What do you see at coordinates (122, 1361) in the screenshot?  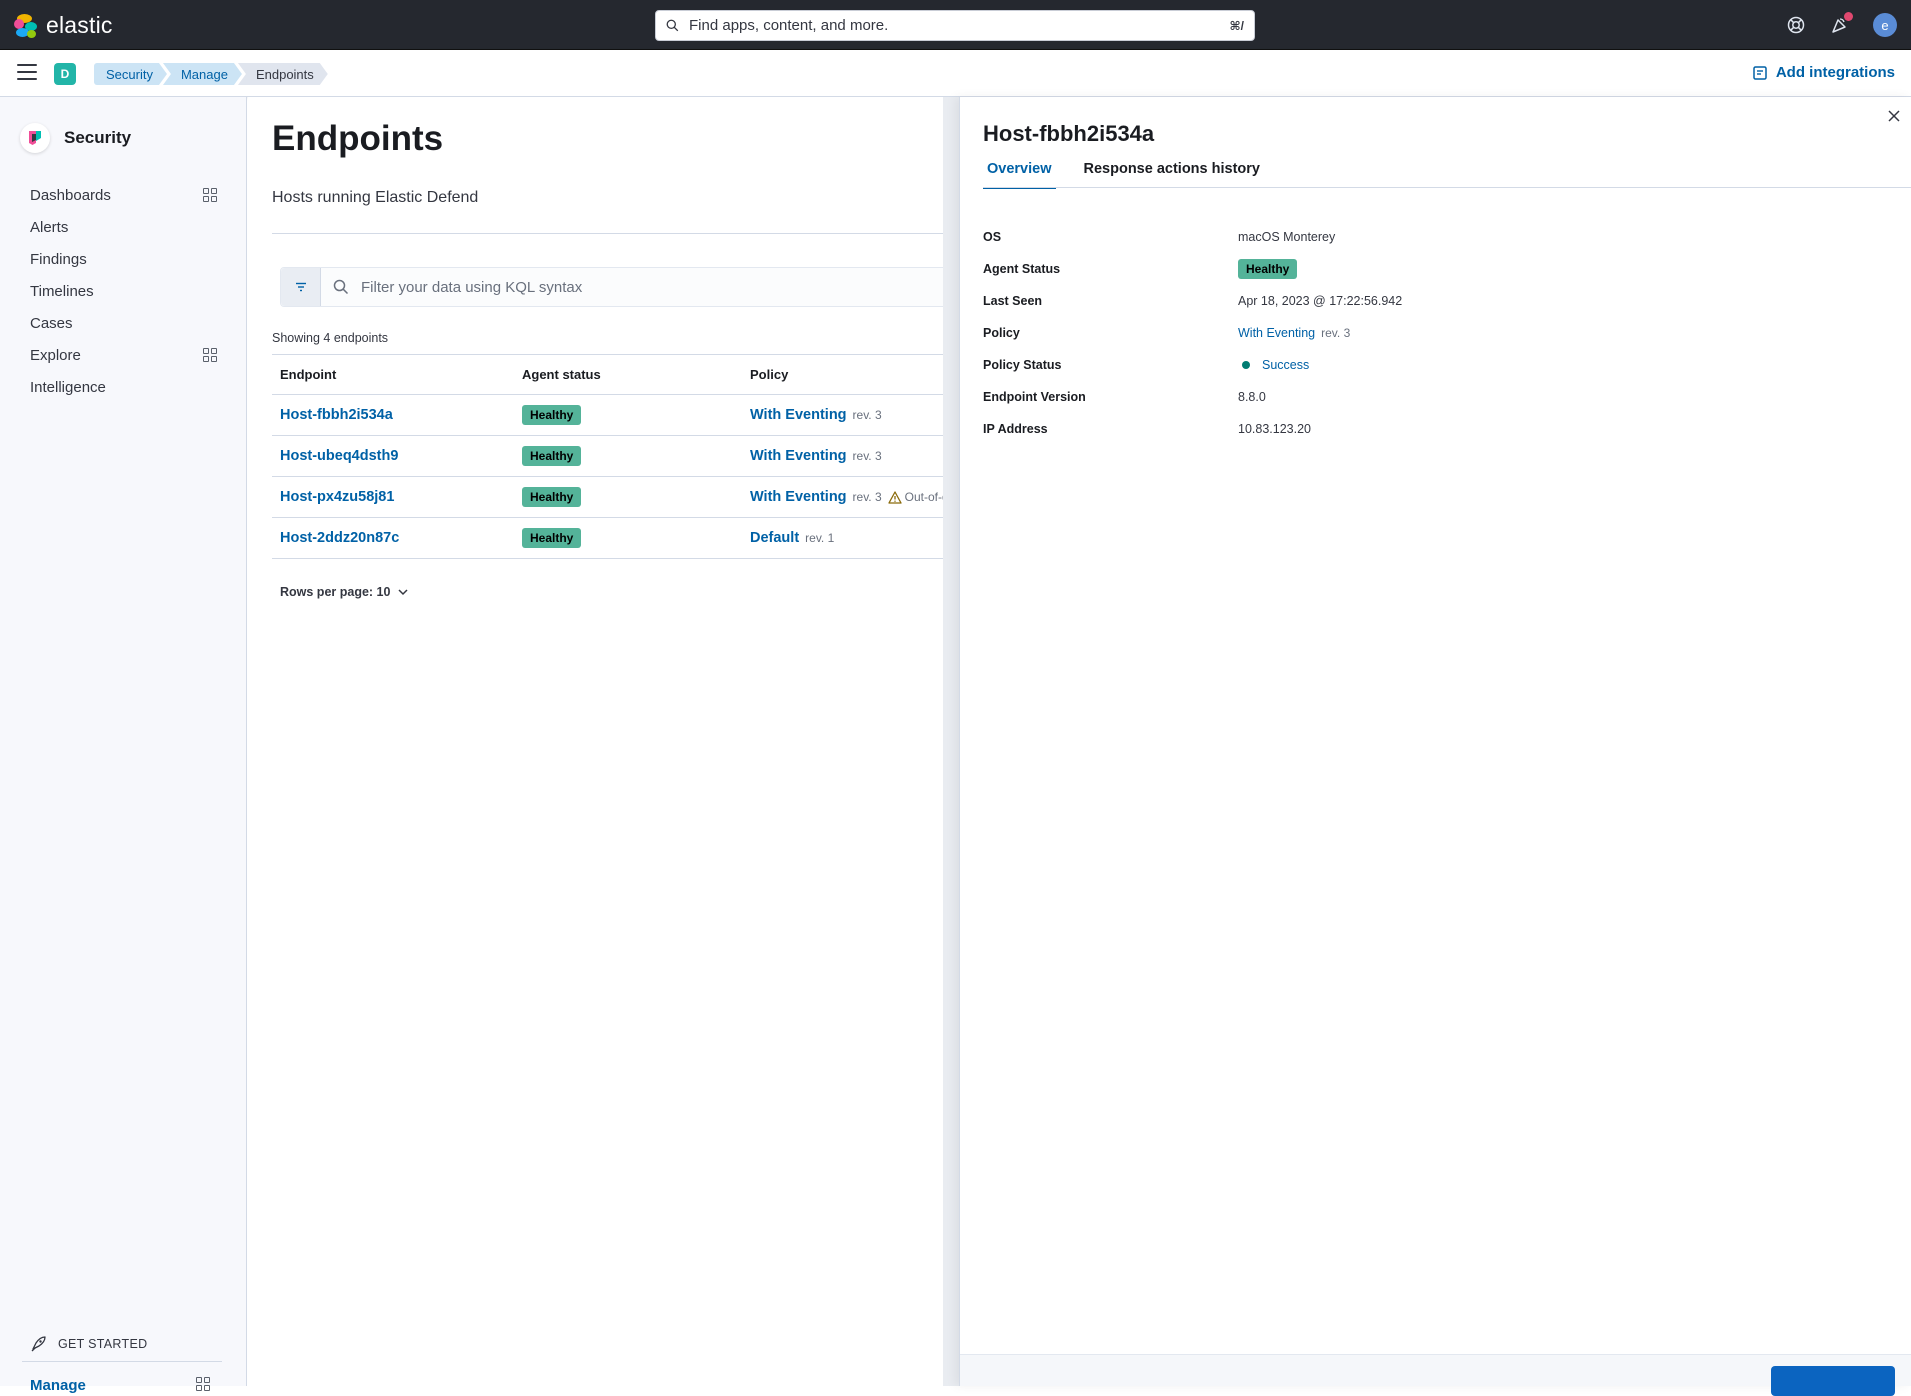 I see `nav-divider` at bounding box center [122, 1361].